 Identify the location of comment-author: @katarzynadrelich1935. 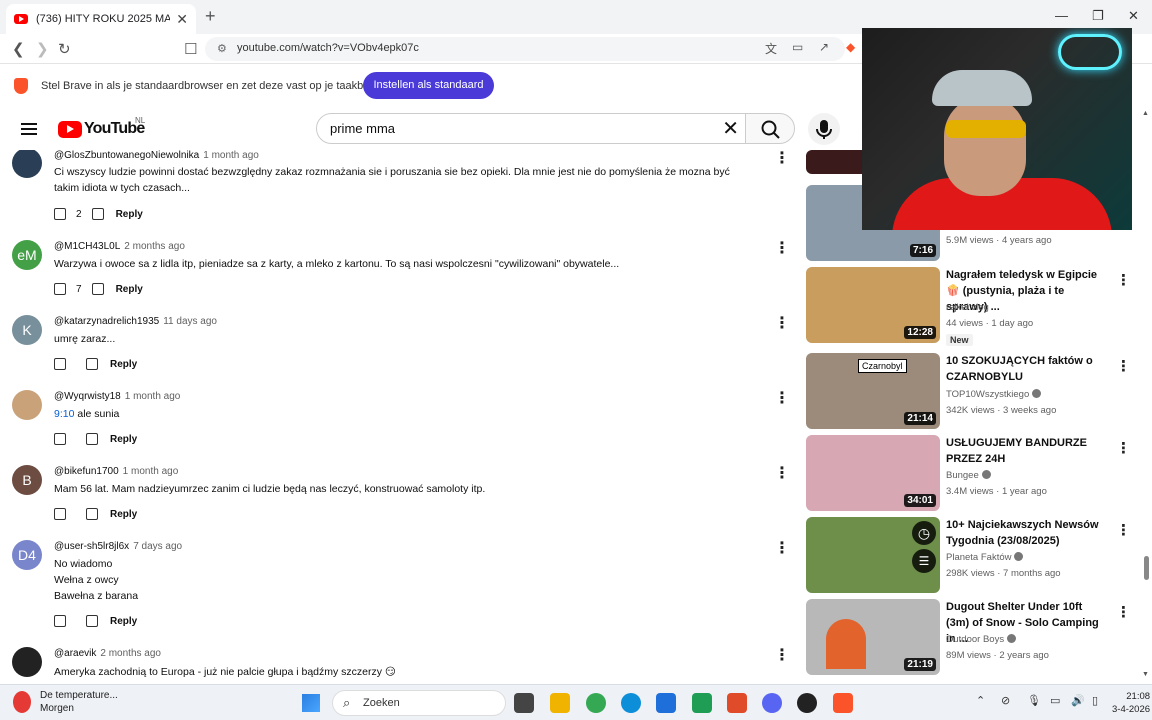
(106, 321).